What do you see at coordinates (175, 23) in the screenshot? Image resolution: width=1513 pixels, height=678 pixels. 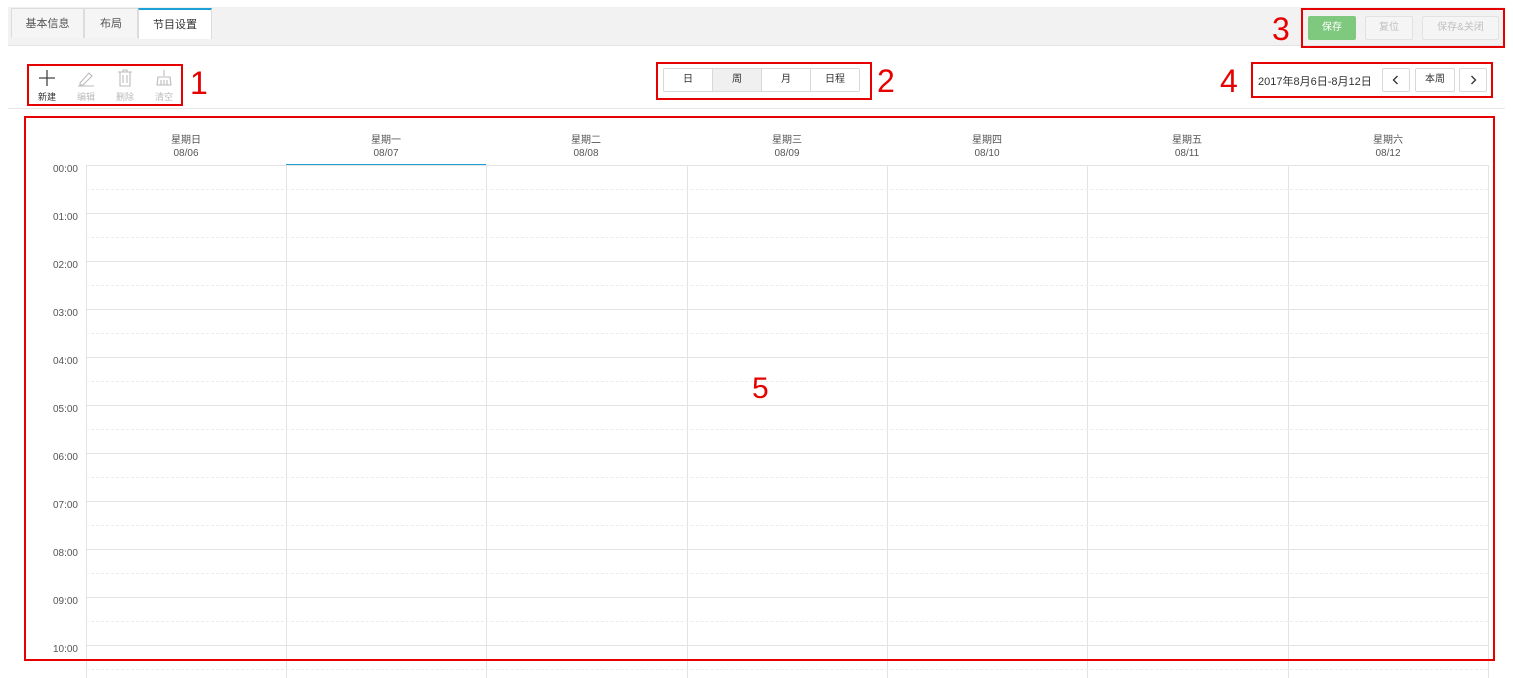 I see `tab-program-settings: 节目设置` at bounding box center [175, 23].